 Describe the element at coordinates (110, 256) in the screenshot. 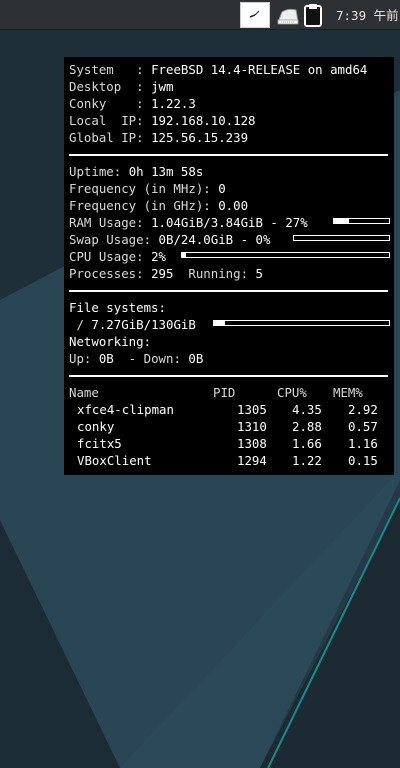

I see `cpu-label: CPU Usage:` at that location.